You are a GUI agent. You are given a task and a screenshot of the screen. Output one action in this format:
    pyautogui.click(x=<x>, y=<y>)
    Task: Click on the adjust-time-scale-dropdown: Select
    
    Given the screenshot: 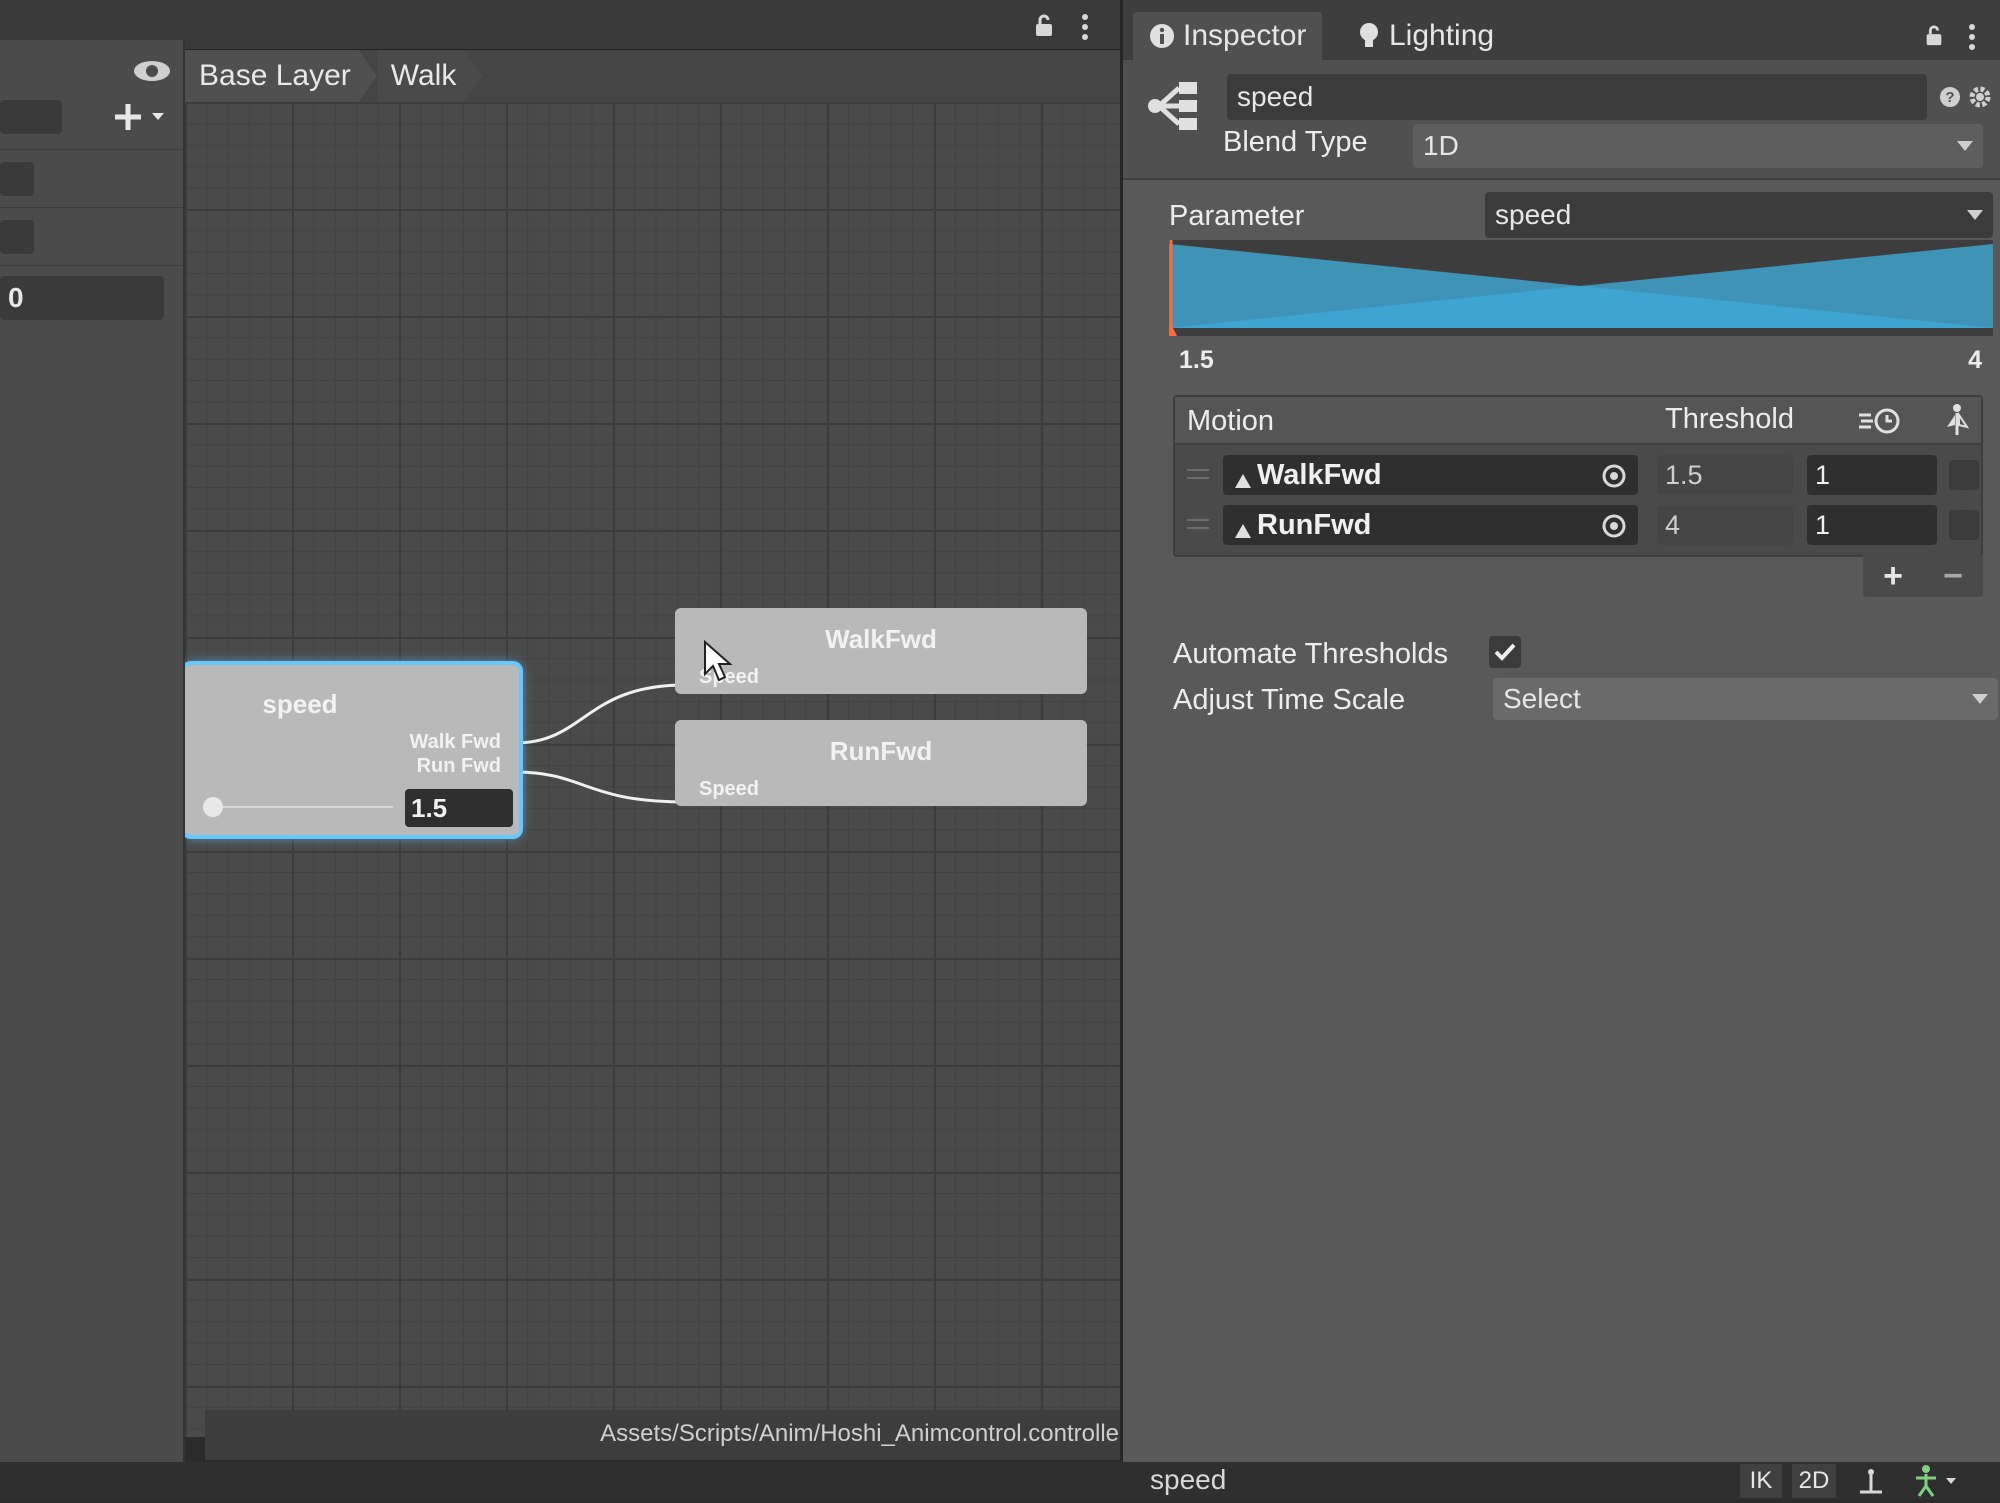 What is the action you would take?
    pyautogui.click(x=1745, y=699)
    